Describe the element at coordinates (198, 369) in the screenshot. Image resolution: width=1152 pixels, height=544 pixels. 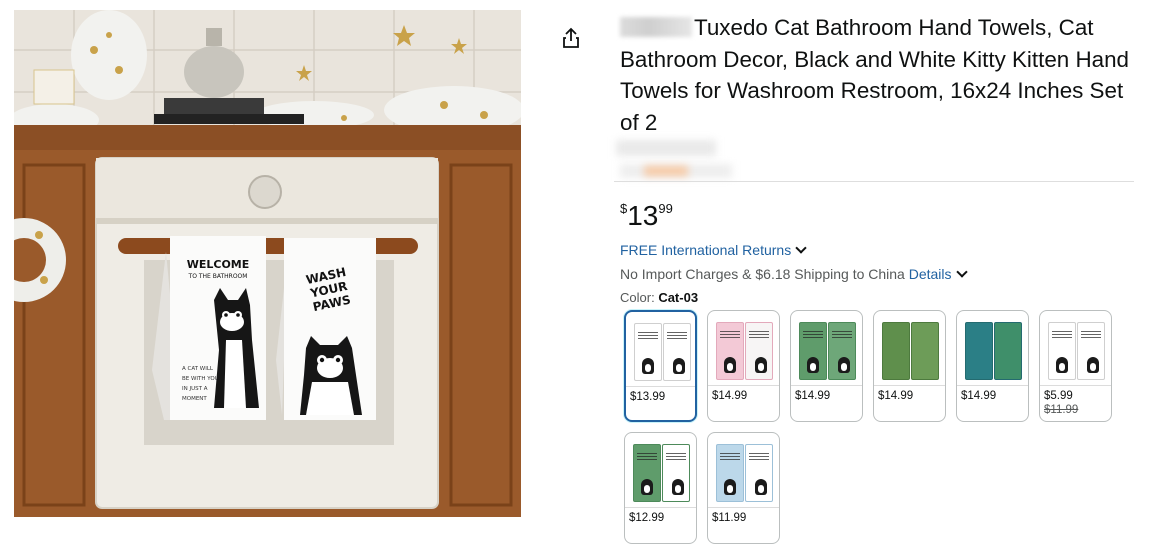
I see `towel1-foot-1: A CAT WILL` at that location.